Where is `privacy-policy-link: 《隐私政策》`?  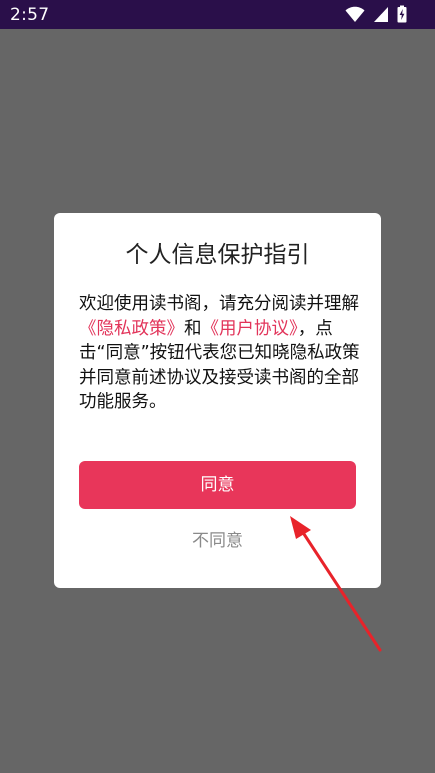 privacy-policy-link: 《隐私政策》 is located at coordinates (131, 329).